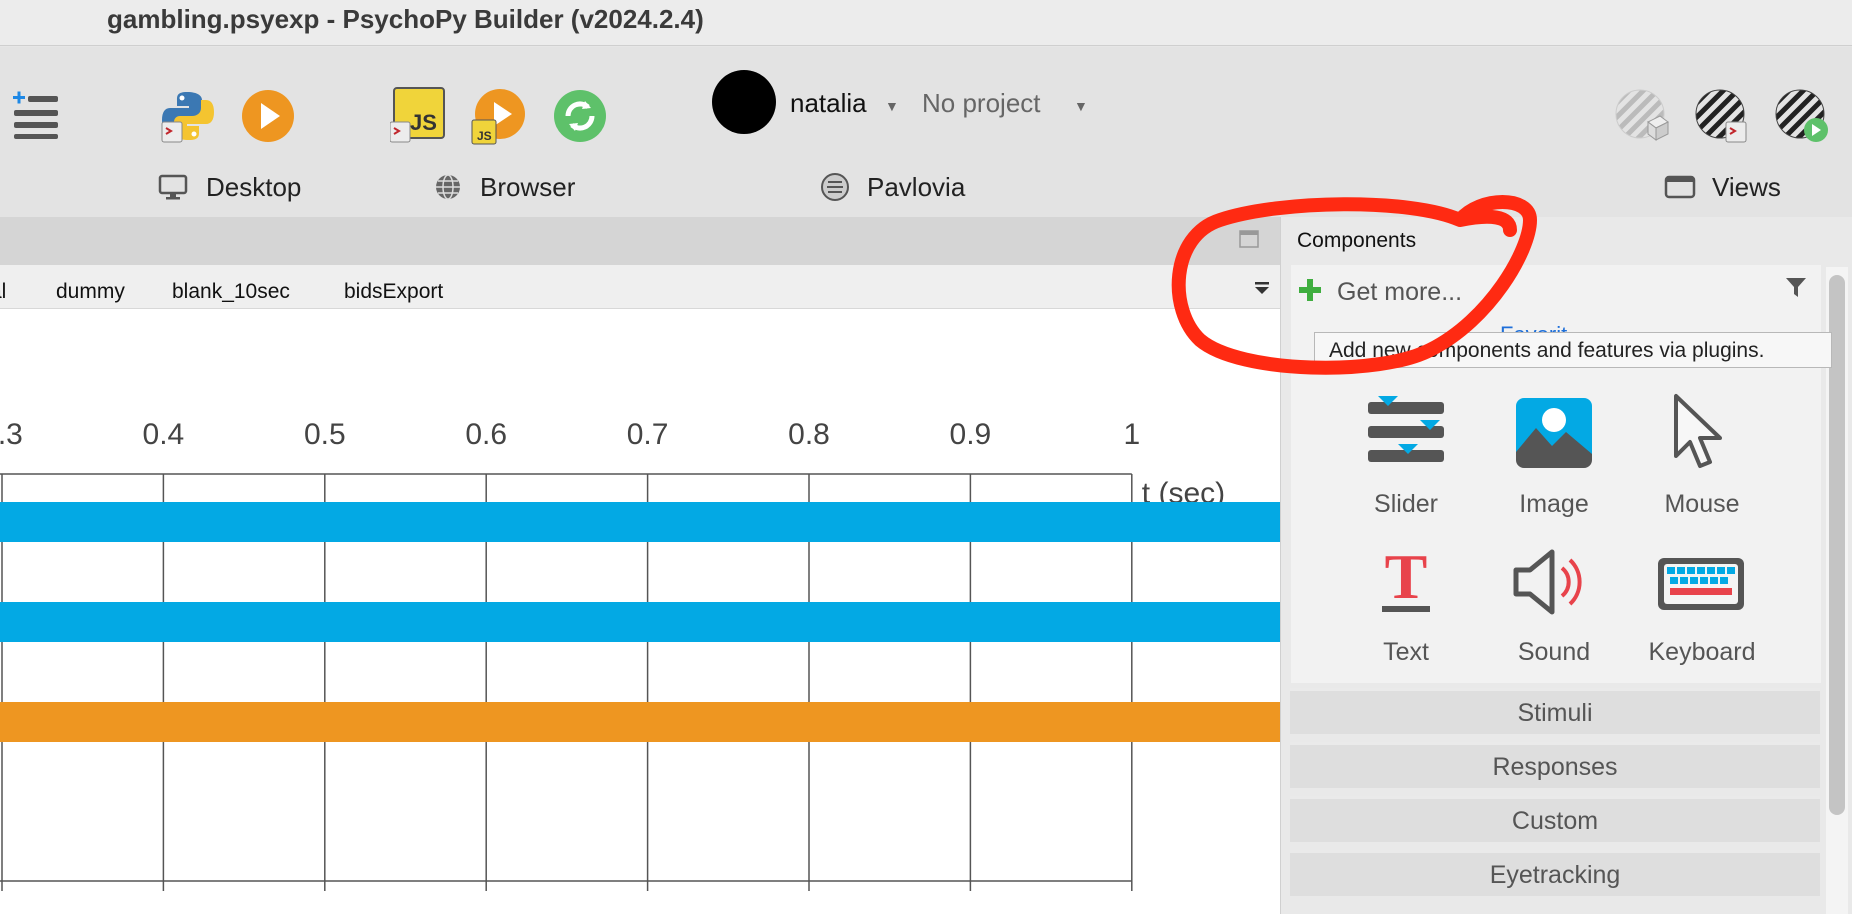 The height and width of the screenshot is (914, 1852). What do you see at coordinates (499, 117) in the screenshot?
I see `run-online-icon: JS` at bounding box center [499, 117].